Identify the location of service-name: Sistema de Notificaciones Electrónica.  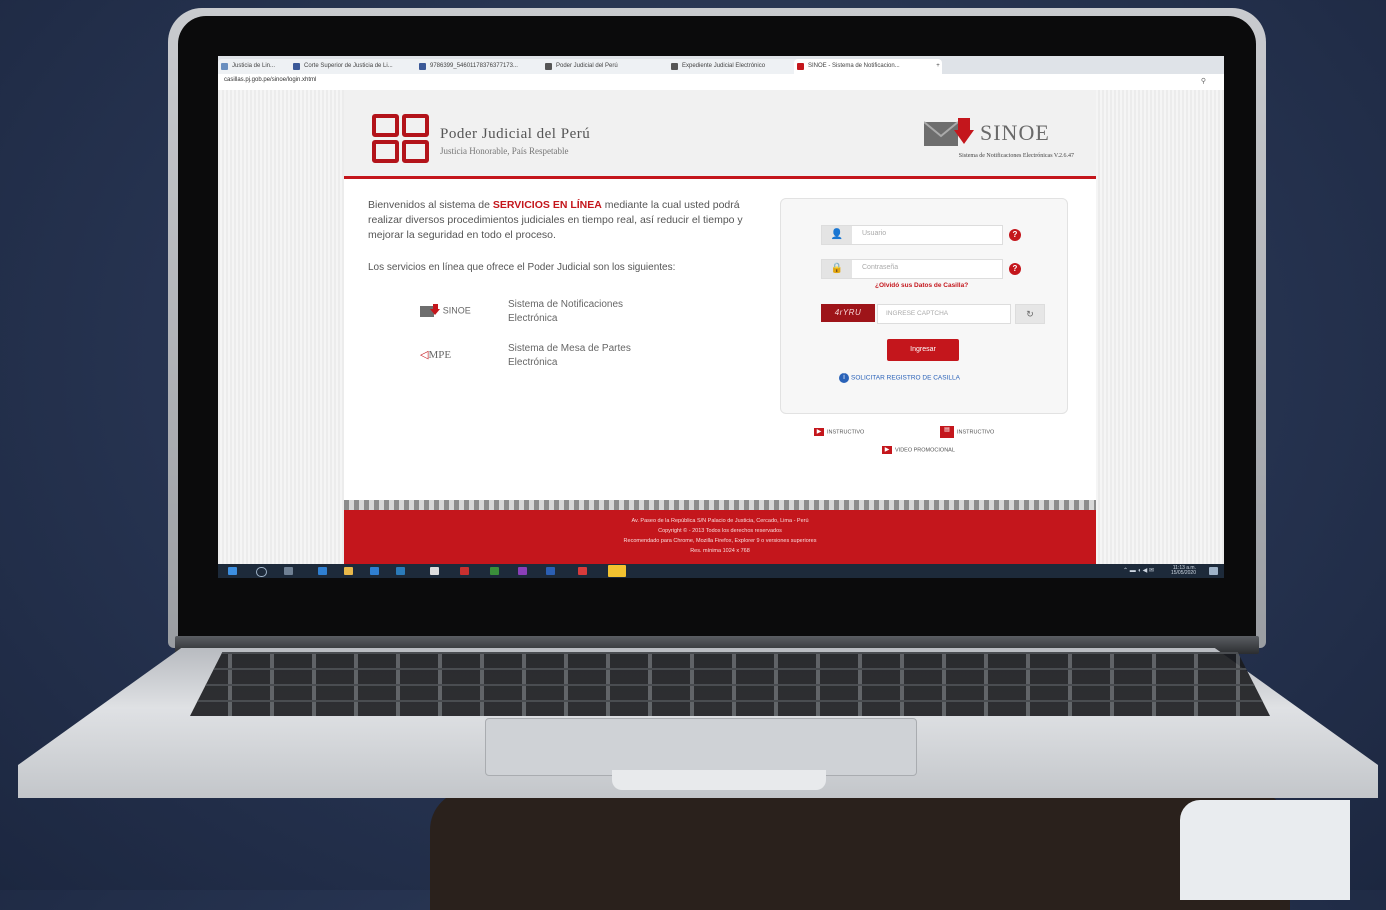
(566, 311).